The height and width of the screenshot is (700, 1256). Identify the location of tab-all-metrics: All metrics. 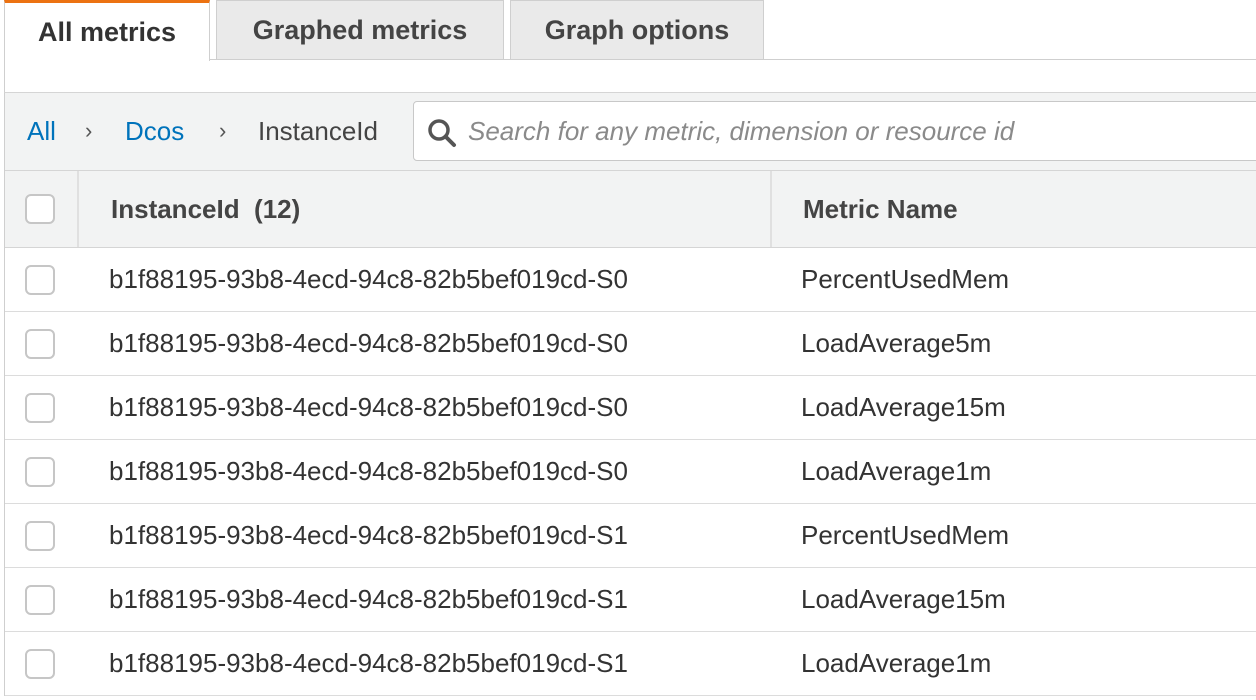
(107, 30).